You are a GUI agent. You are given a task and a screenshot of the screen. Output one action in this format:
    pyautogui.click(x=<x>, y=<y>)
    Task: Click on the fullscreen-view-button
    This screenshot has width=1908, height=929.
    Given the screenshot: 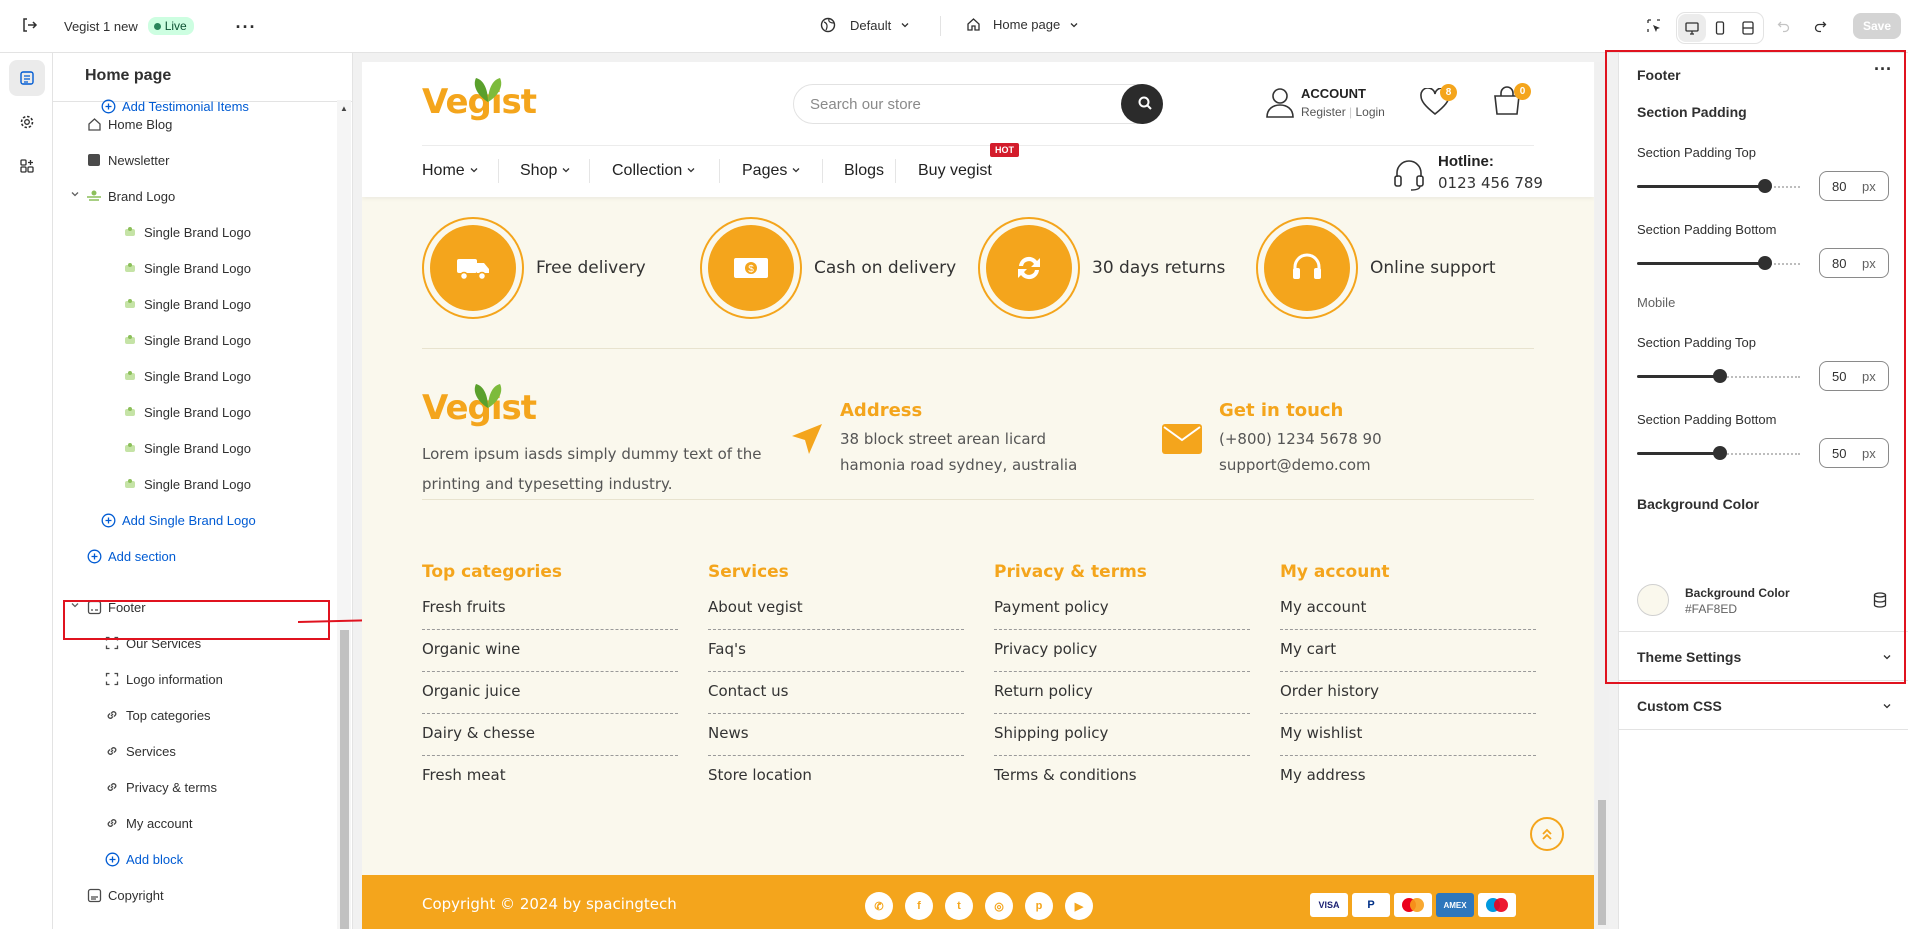 What is the action you would take?
    pyautogui.click(x=1748, y=28)
    